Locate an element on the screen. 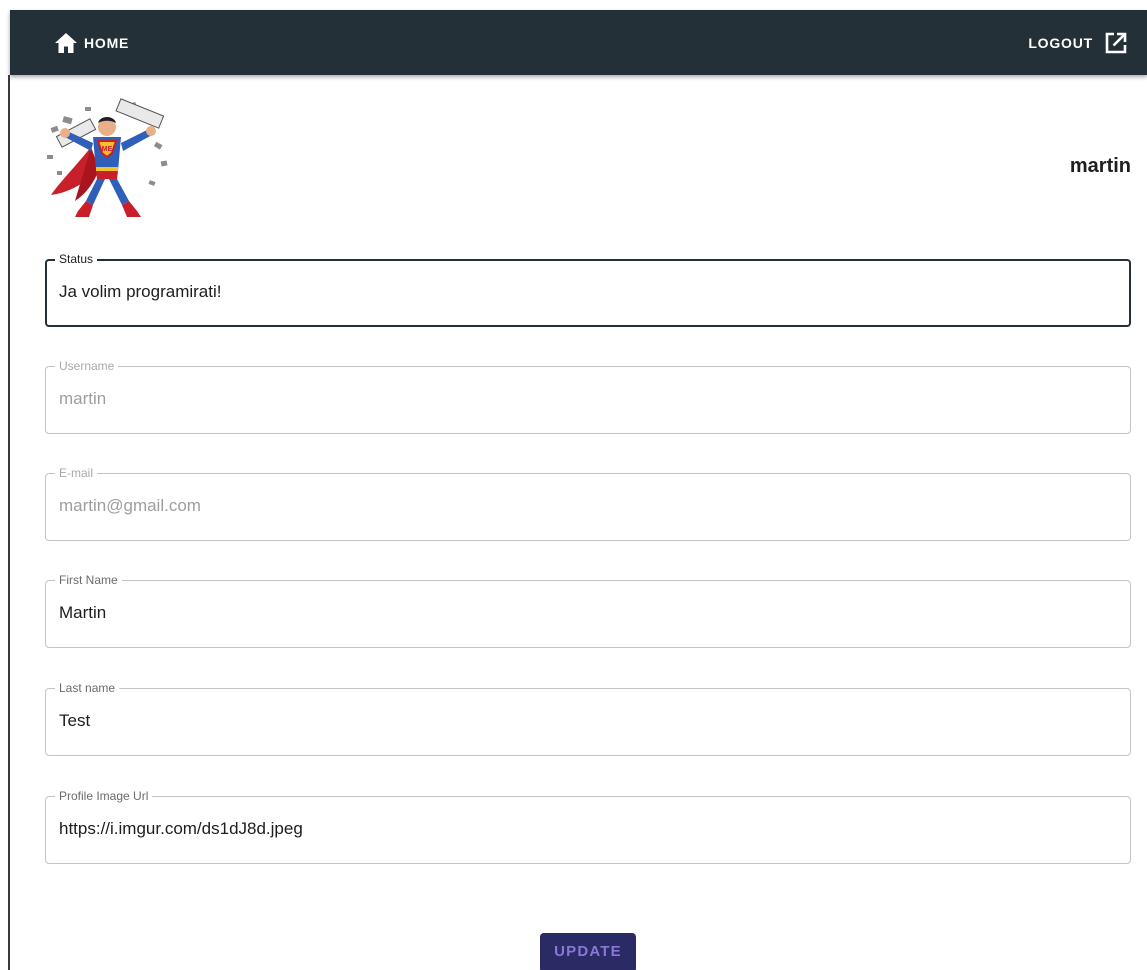  left-edge-divider is located at coordinates (9, 522).